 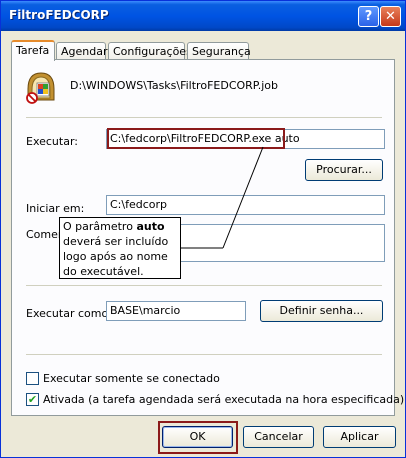 I want to click on window-title: FiltroFEDCORP, so click(x=59, y=15).